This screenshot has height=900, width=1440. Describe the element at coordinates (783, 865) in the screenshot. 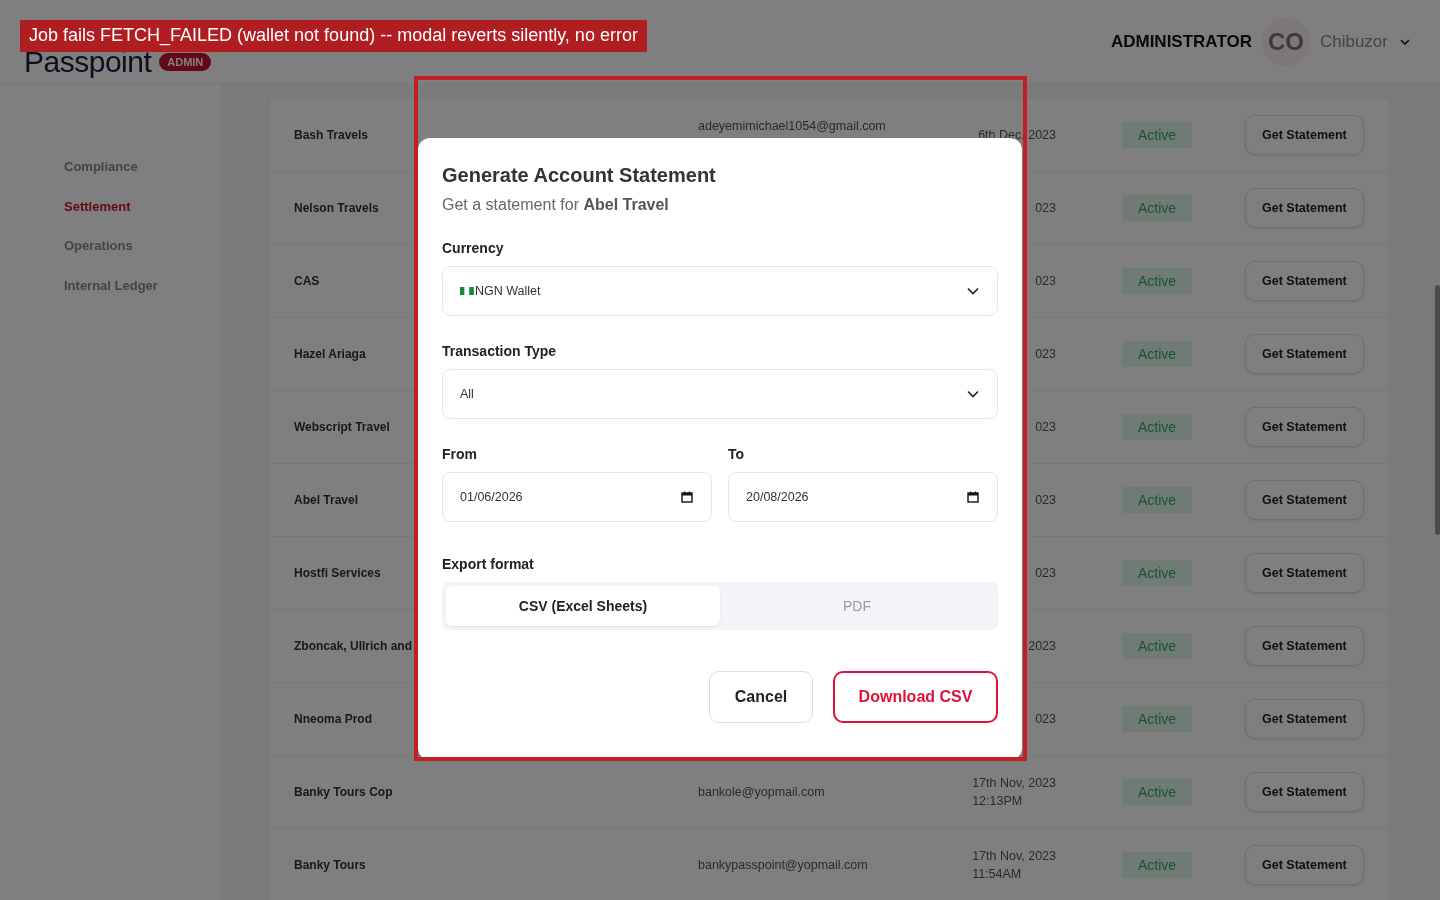

I see `table-cell: bankypasspoint@yopmail.com` at that location.